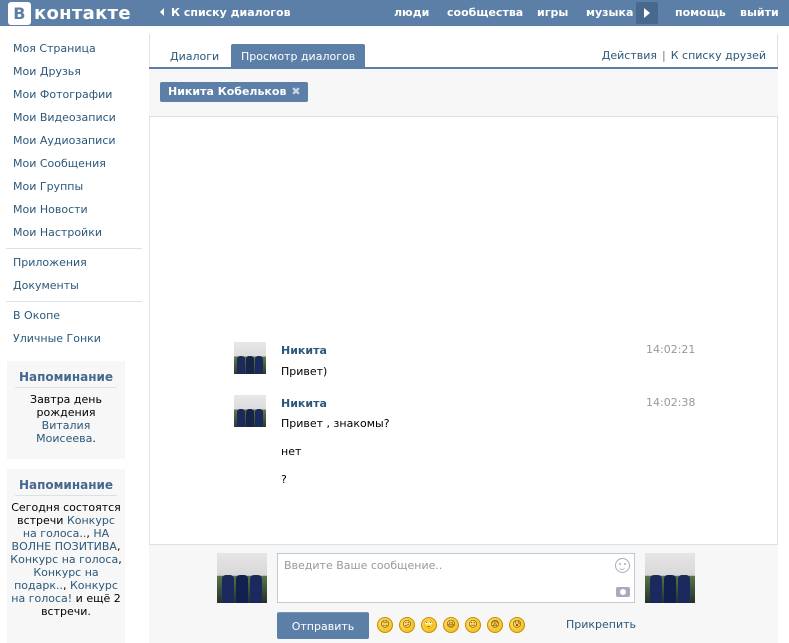  I want to click on sidebar-item-documents: Документы, so click(46, 285).